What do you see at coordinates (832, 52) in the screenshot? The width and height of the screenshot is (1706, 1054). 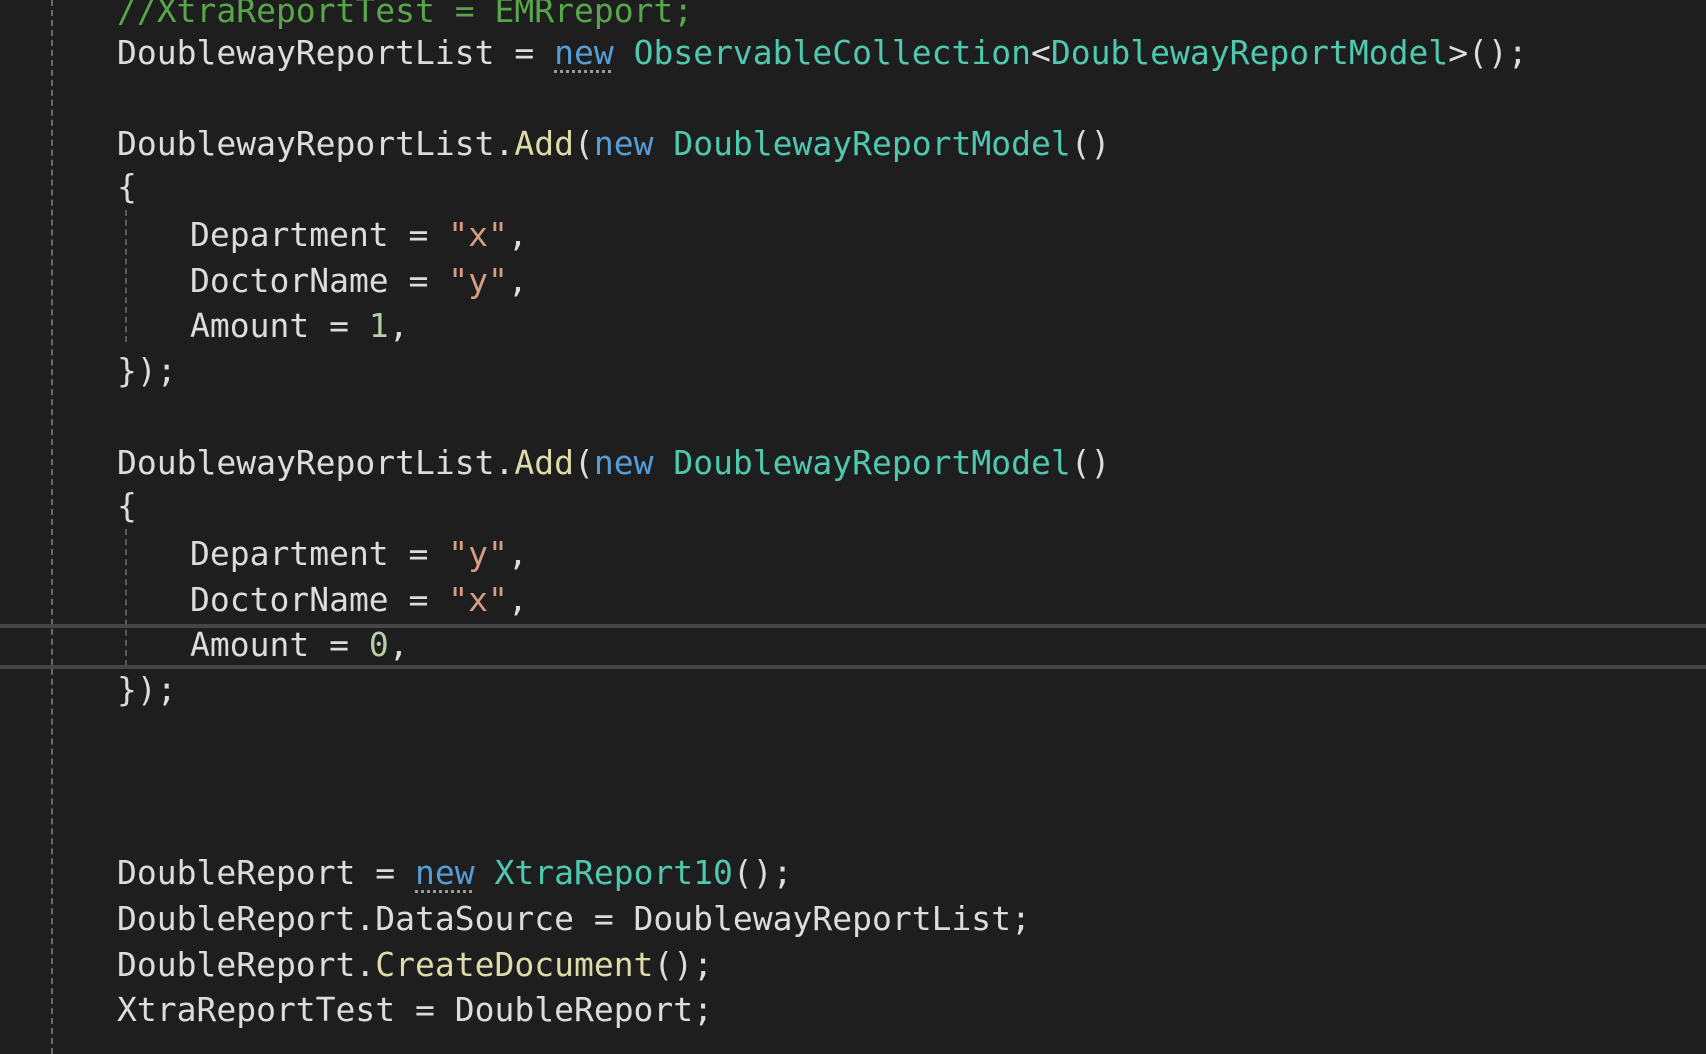 I see `type-token: ObservableCollection` at bounding box center [832, 52].